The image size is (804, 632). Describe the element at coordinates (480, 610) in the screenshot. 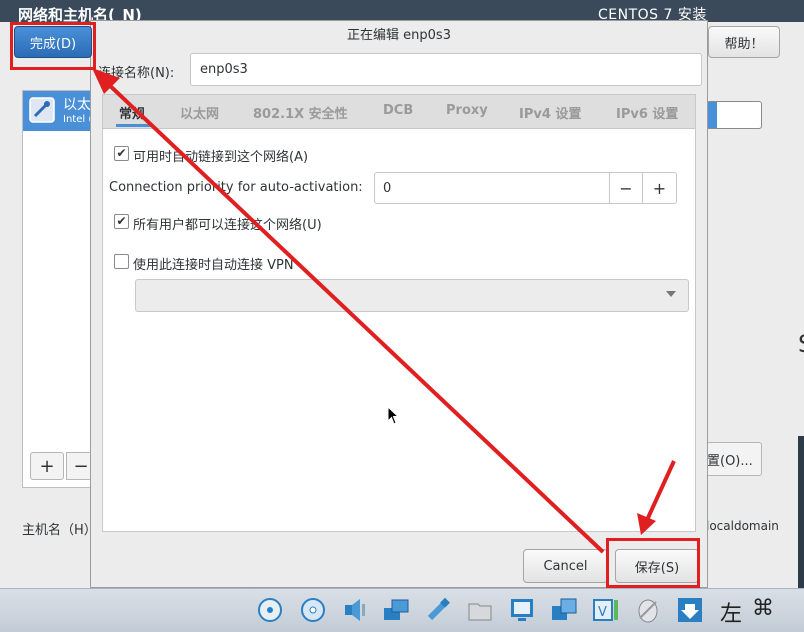

I see `shared-folder-icon` at that location.